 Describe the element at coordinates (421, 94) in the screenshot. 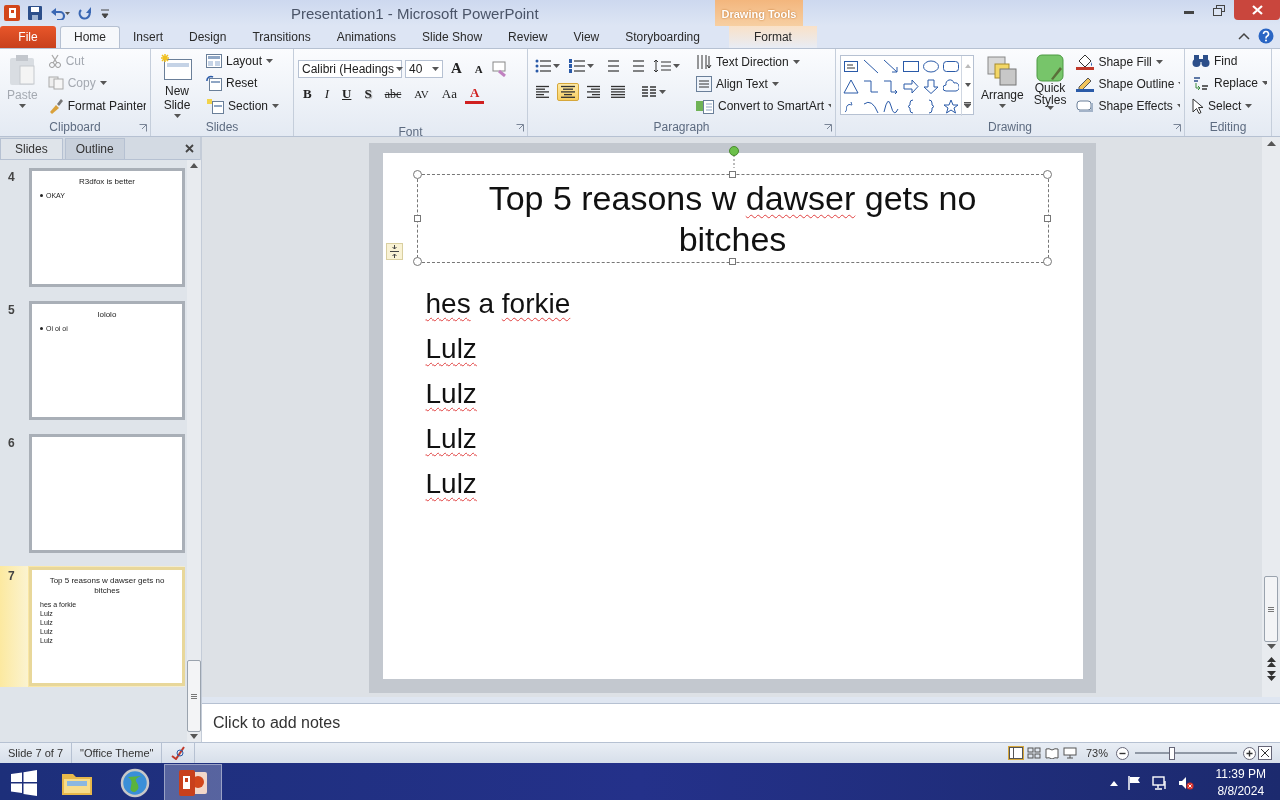

I see `spacing-button: AV` at that location.